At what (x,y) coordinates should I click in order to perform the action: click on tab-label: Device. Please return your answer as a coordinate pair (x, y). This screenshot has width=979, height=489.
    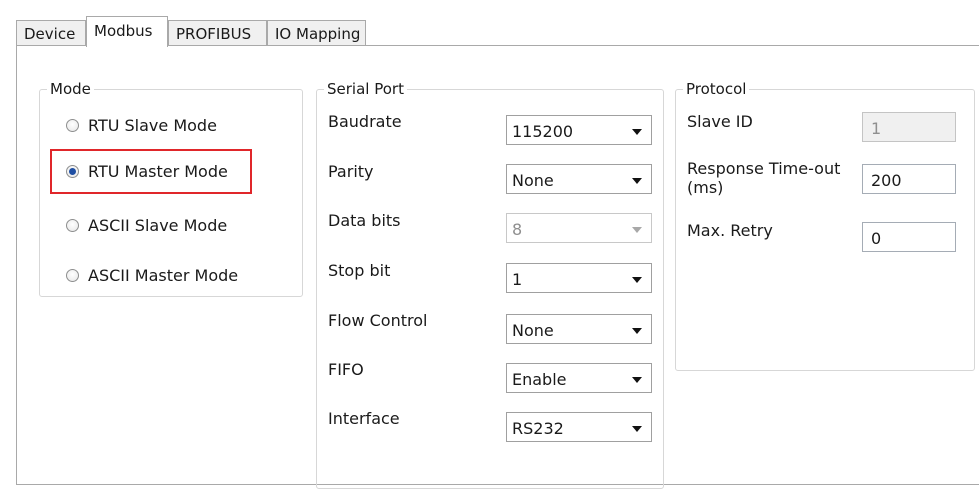
    Looking at the image, I should click on (50, 34).